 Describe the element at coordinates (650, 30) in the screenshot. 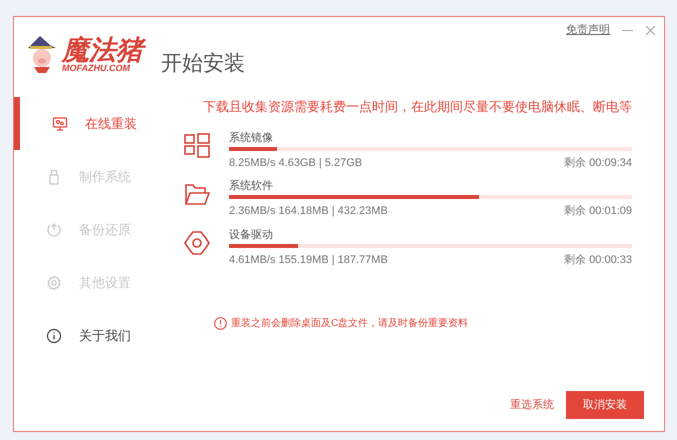

I see `close-icon` at that location.